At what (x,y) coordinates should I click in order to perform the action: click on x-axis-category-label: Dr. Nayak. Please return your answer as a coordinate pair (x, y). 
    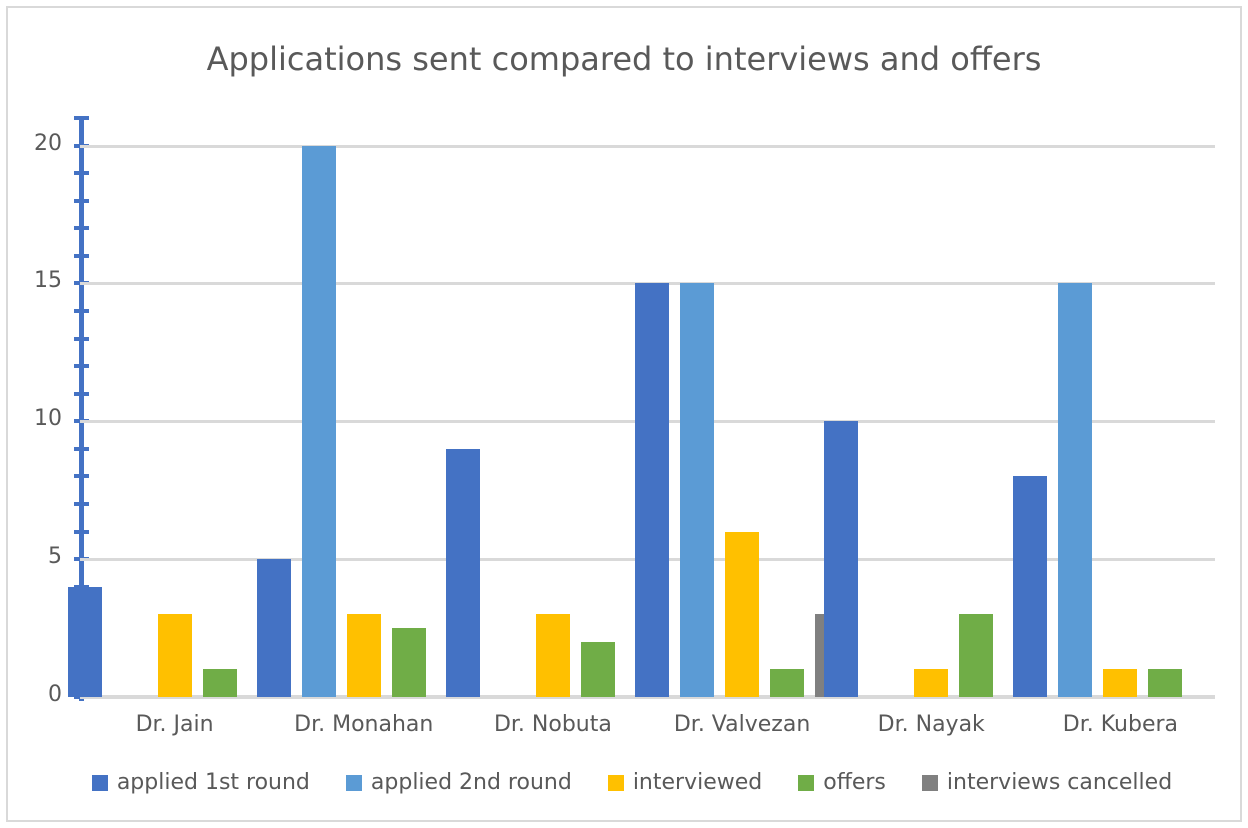
    Looking at the image, I should click on (931, 724).